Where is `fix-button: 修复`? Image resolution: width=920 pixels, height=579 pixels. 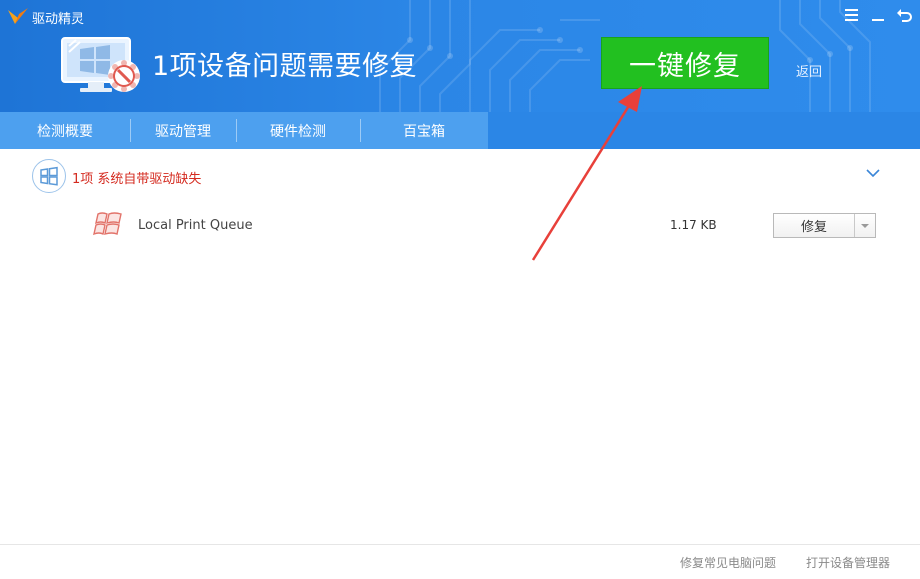 fix-button: 修复 is located at coordinates (814, 225).